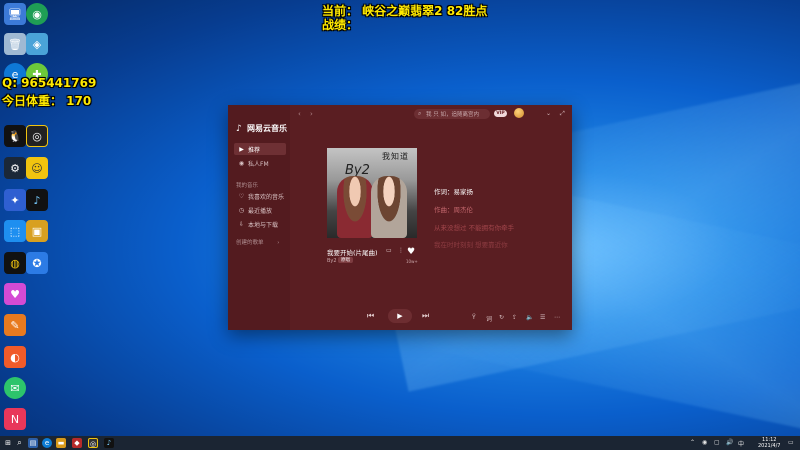  Describe the element at coordinates (267, 128) in the screenshot. I see `app-logo-text: 网易云音乐` at that location.